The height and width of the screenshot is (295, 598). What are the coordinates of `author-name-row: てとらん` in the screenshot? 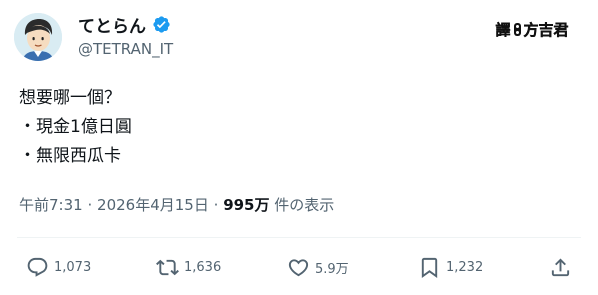 It's located at (124, 24).